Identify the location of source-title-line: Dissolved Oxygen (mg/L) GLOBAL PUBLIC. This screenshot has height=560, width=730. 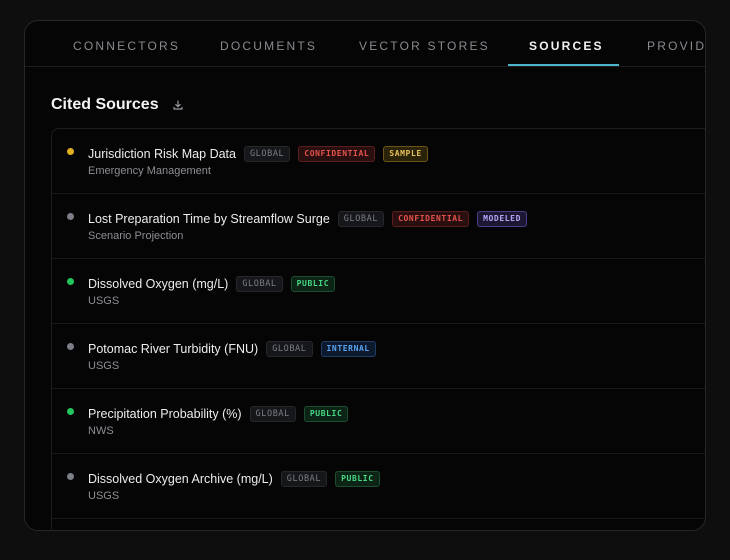
(212, 283).